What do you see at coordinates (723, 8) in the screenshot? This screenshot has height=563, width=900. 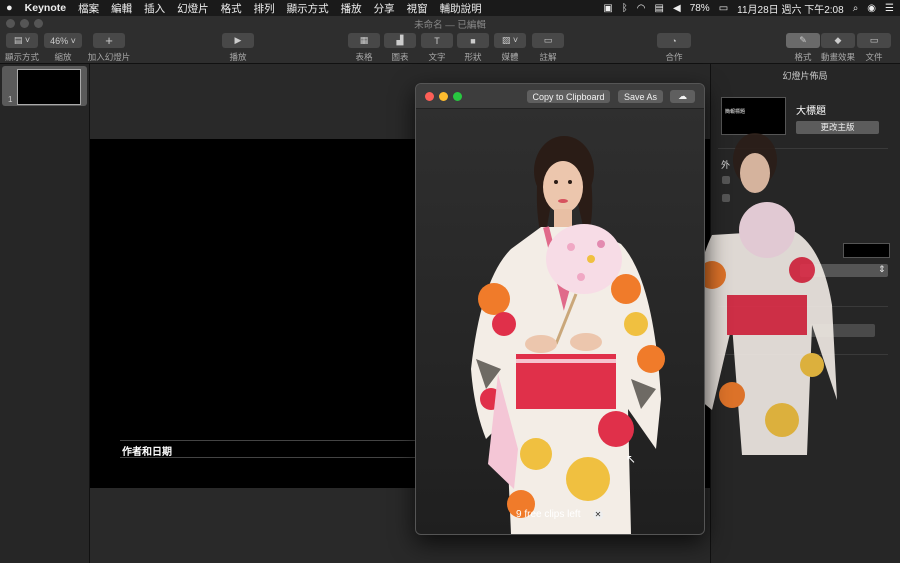 I see `battery-icon: ▭` at bounding box center [723, 8].